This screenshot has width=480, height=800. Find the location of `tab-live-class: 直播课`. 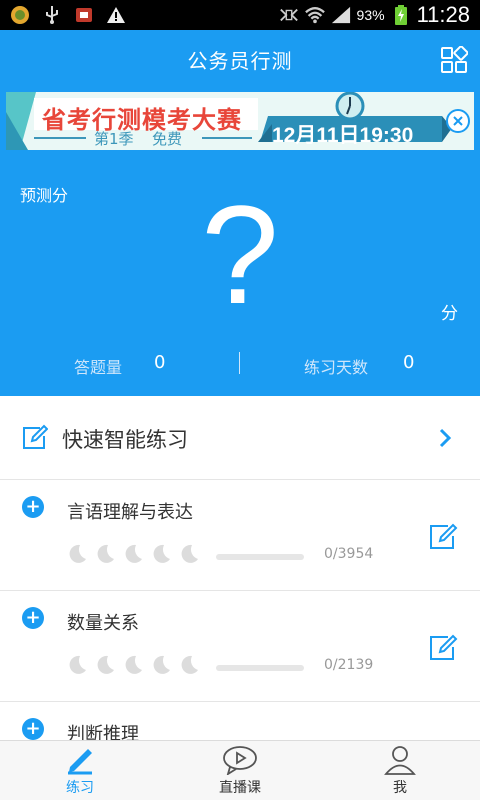

tab-live-class: 直播课 is located at coordinates (240, 770).